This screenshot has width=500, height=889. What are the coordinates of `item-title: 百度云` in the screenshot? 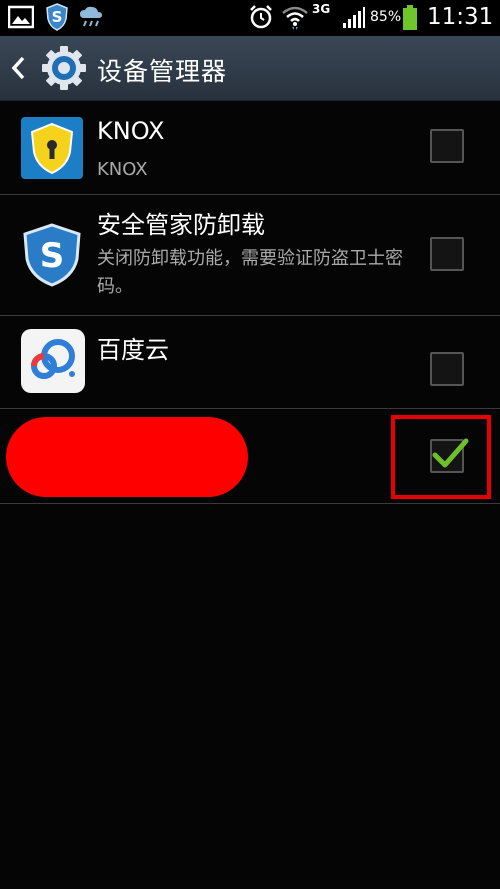 It's located at (133, 350).